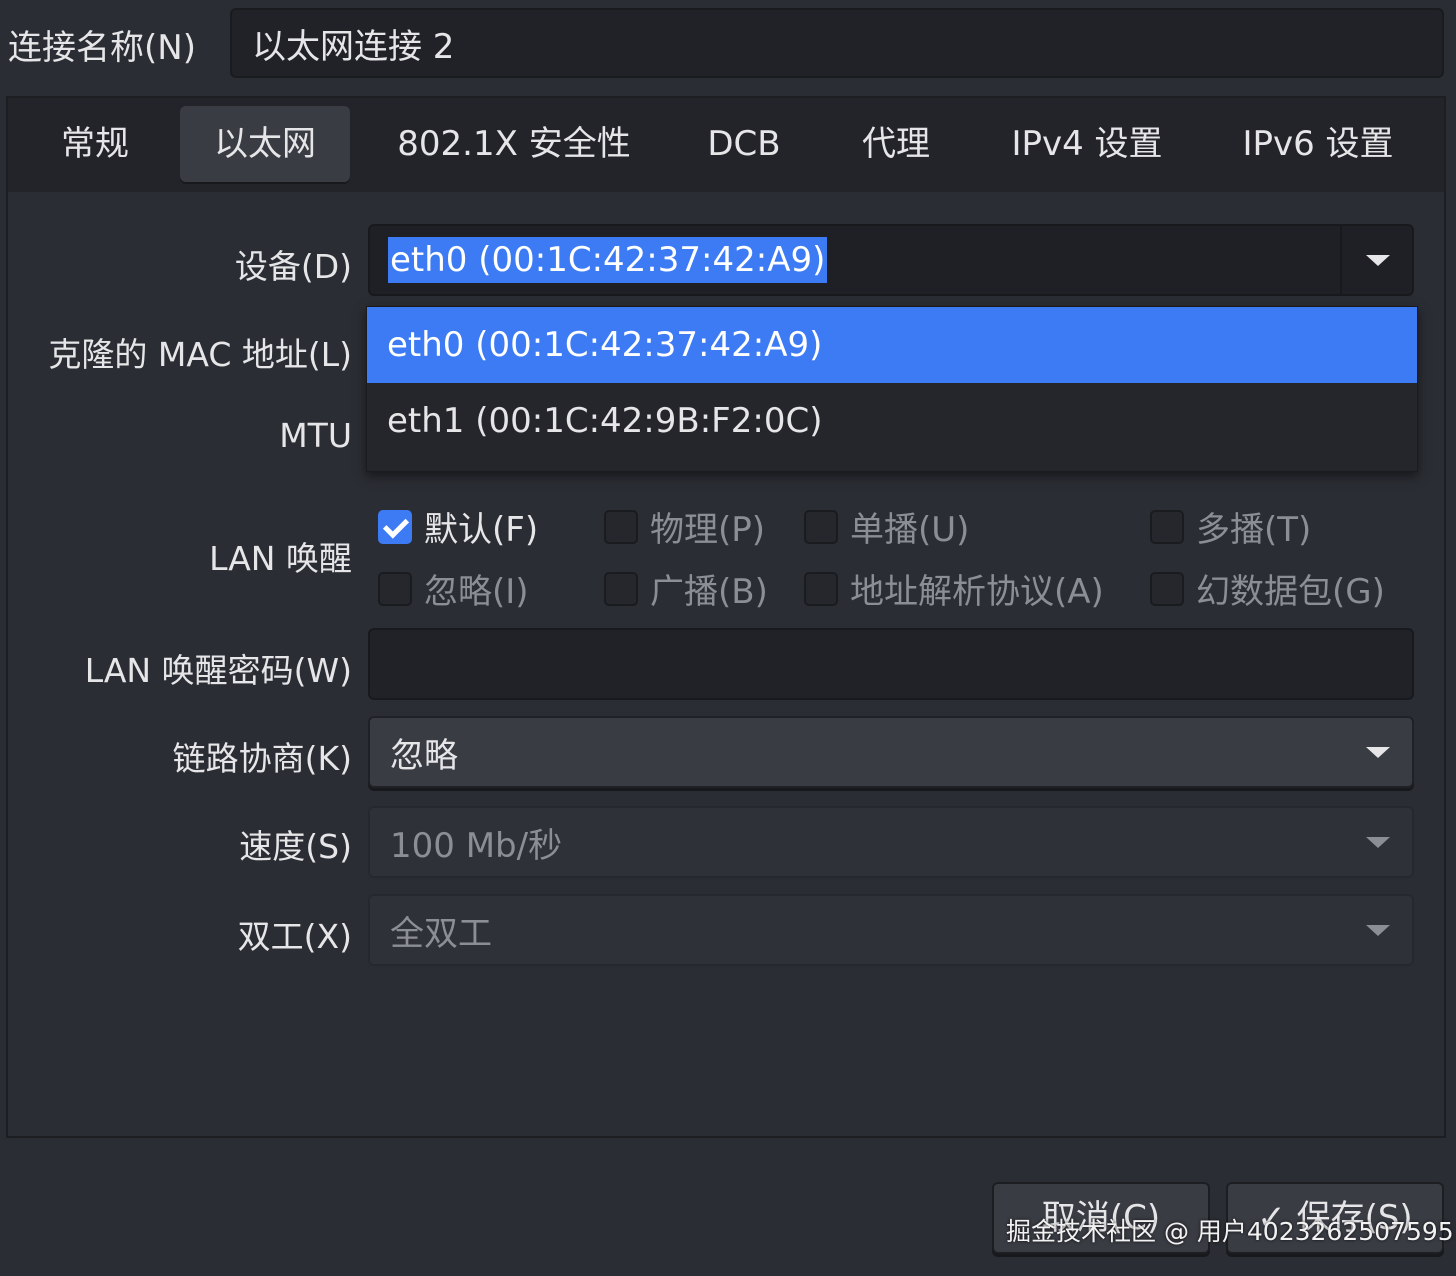  Describe the element at coordinates (896, 144) in the screenshot. I see `tab-proxy: 代理` at that location.